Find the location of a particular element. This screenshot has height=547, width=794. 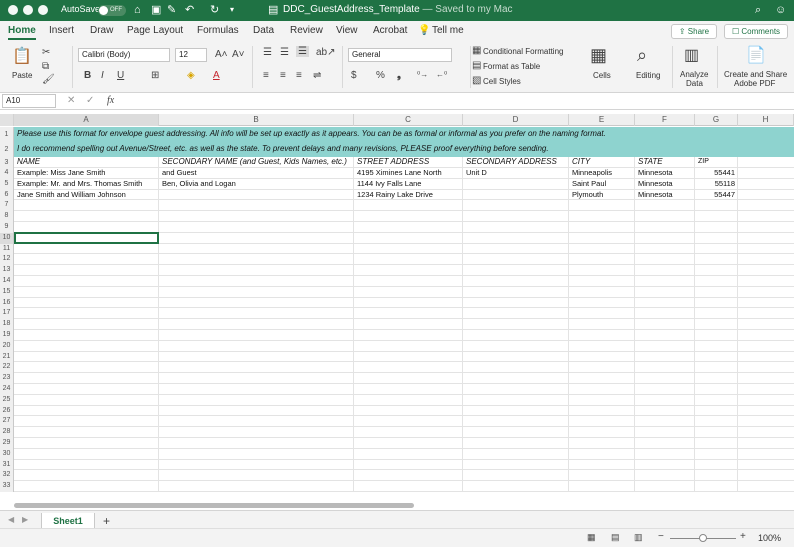

row-header: 21 is located at coordinates (7, 357).